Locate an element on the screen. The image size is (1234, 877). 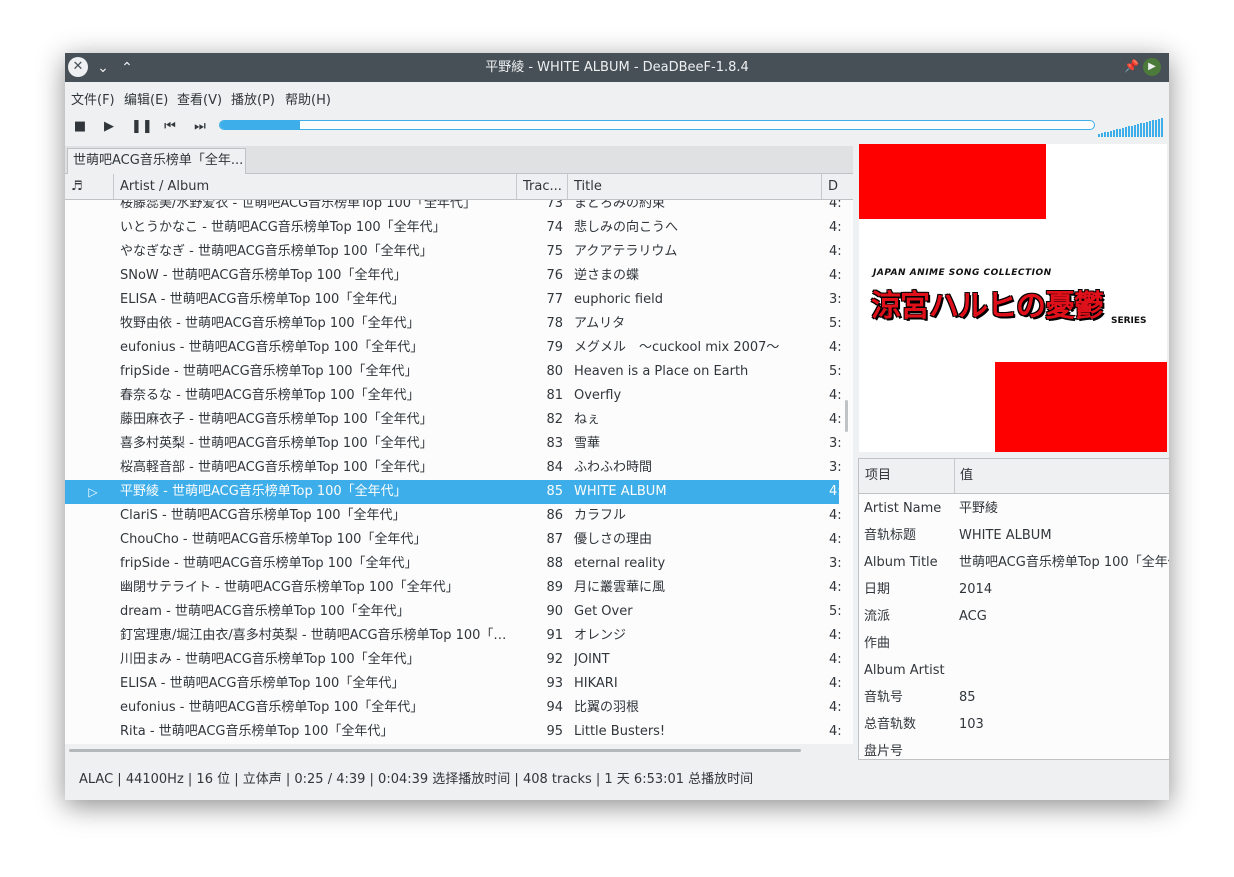
window-title: 平野綾 - WHITE ALBUM - DeaDBeeF-1.8.4 is located at coordinates (617, 67).